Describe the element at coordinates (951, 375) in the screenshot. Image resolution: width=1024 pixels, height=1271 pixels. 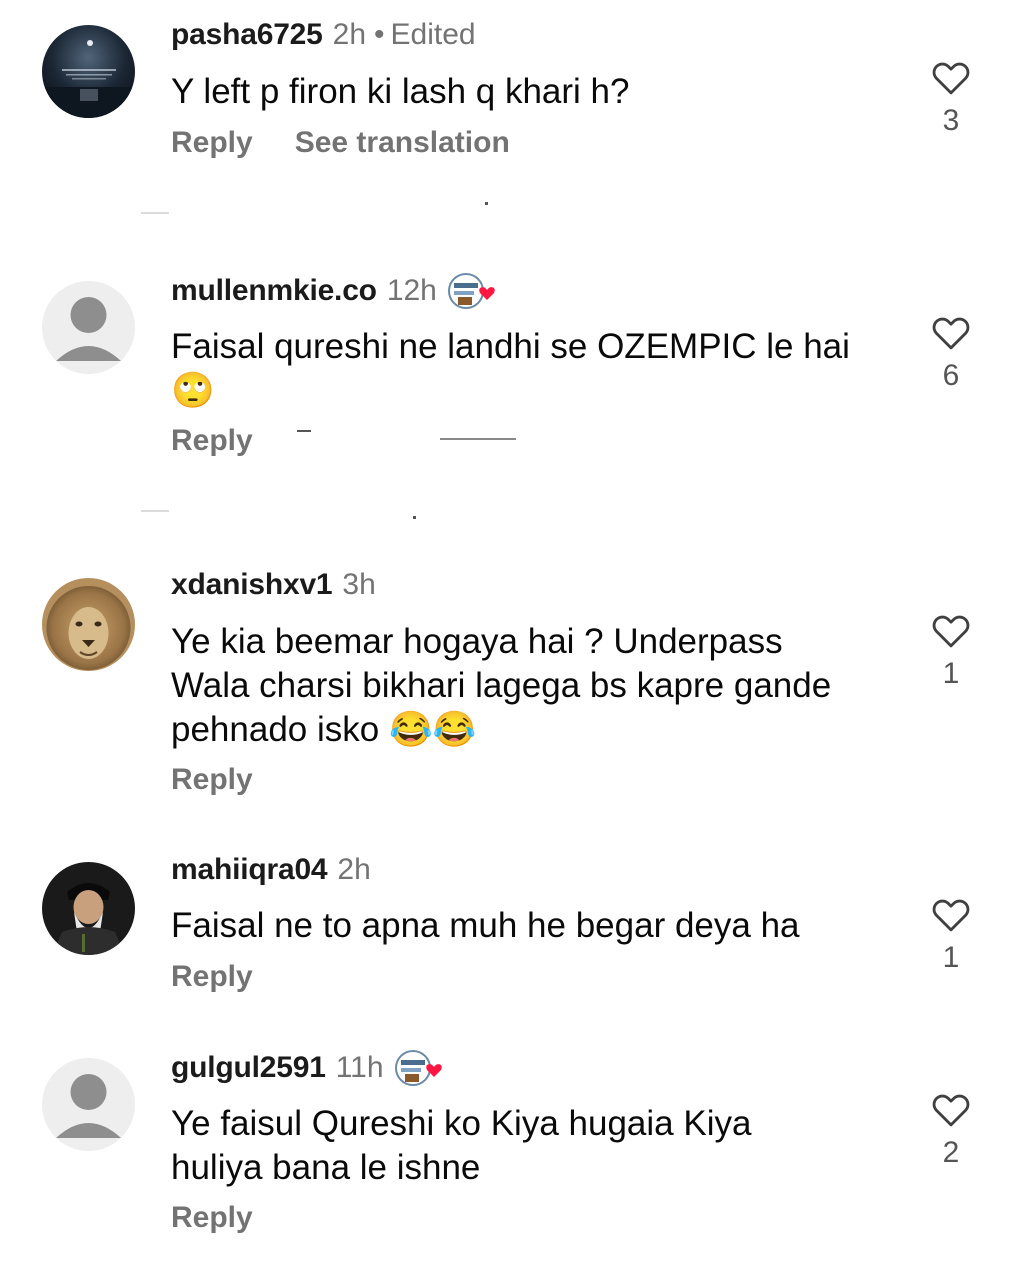
I see `like-count: 6` at that location.